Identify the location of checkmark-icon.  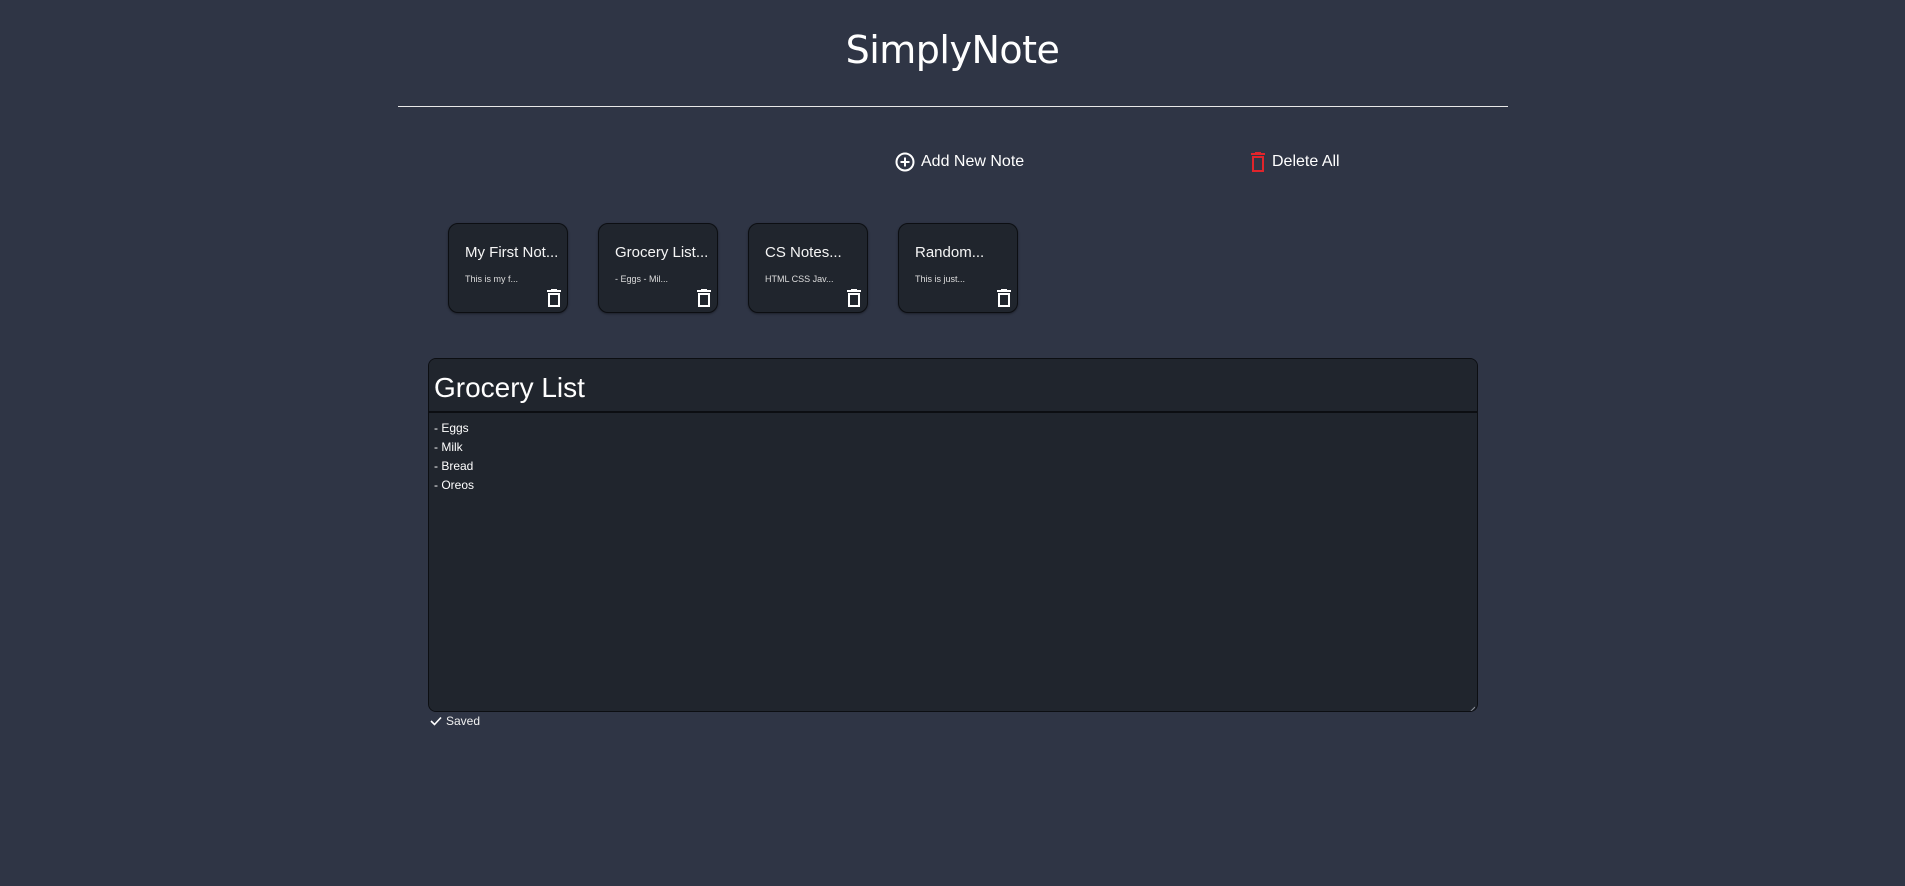
(436, 721).